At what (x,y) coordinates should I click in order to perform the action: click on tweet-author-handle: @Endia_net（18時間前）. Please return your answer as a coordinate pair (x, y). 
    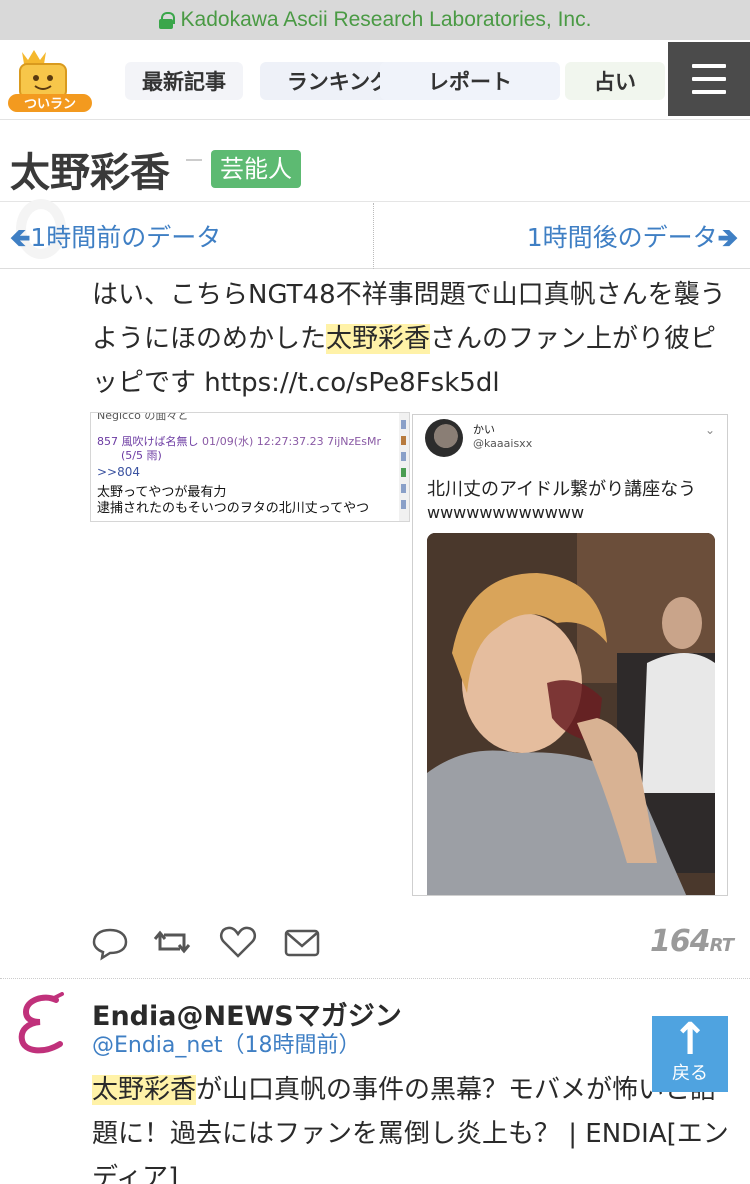
    Looking at the image, I should click on (226, 1043).